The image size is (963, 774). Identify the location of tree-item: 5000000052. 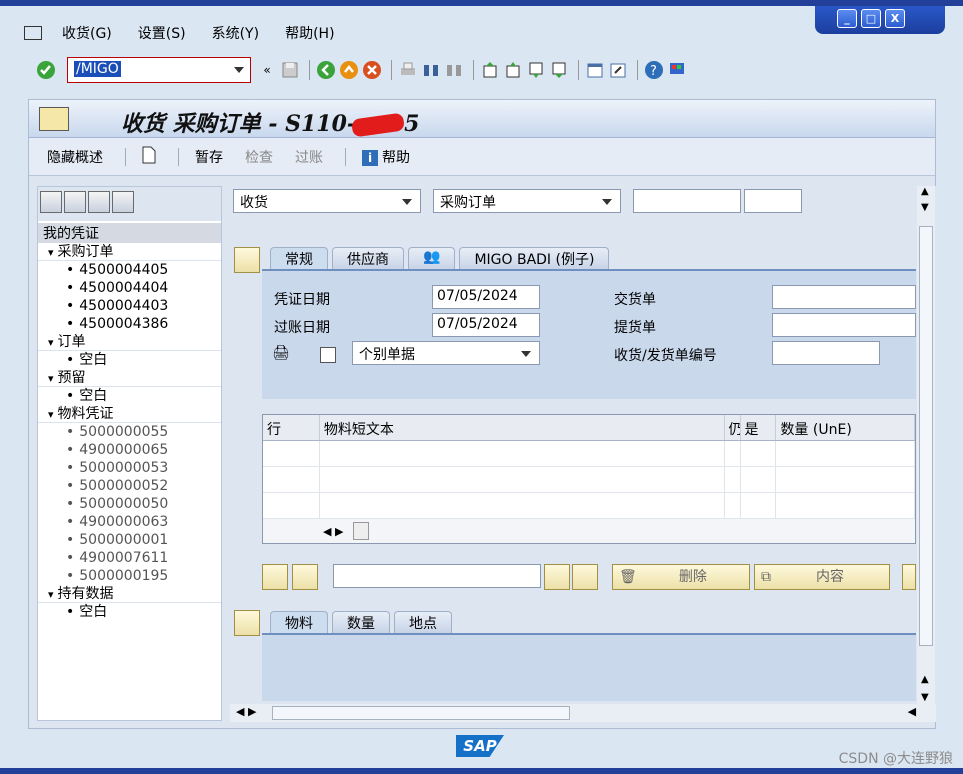
(129, 486).